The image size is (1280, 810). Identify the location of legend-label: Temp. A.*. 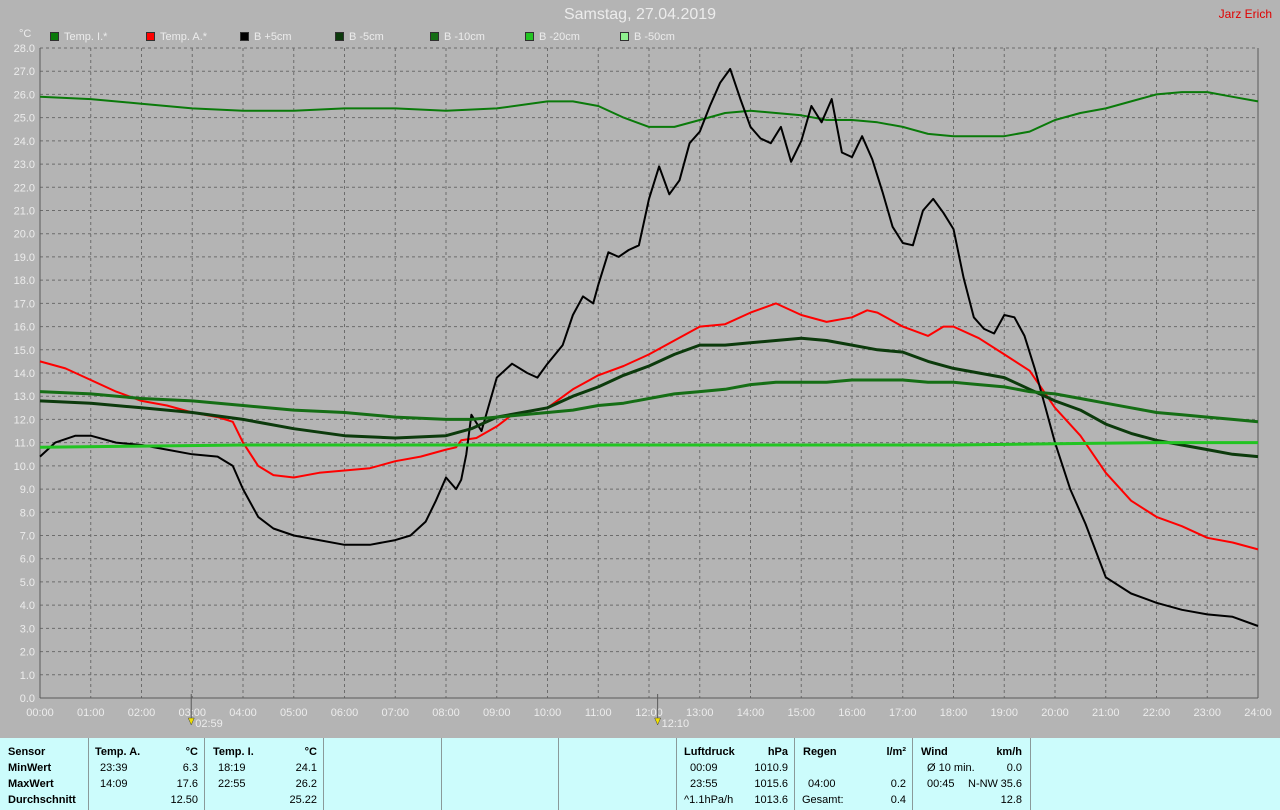
(184, 37).